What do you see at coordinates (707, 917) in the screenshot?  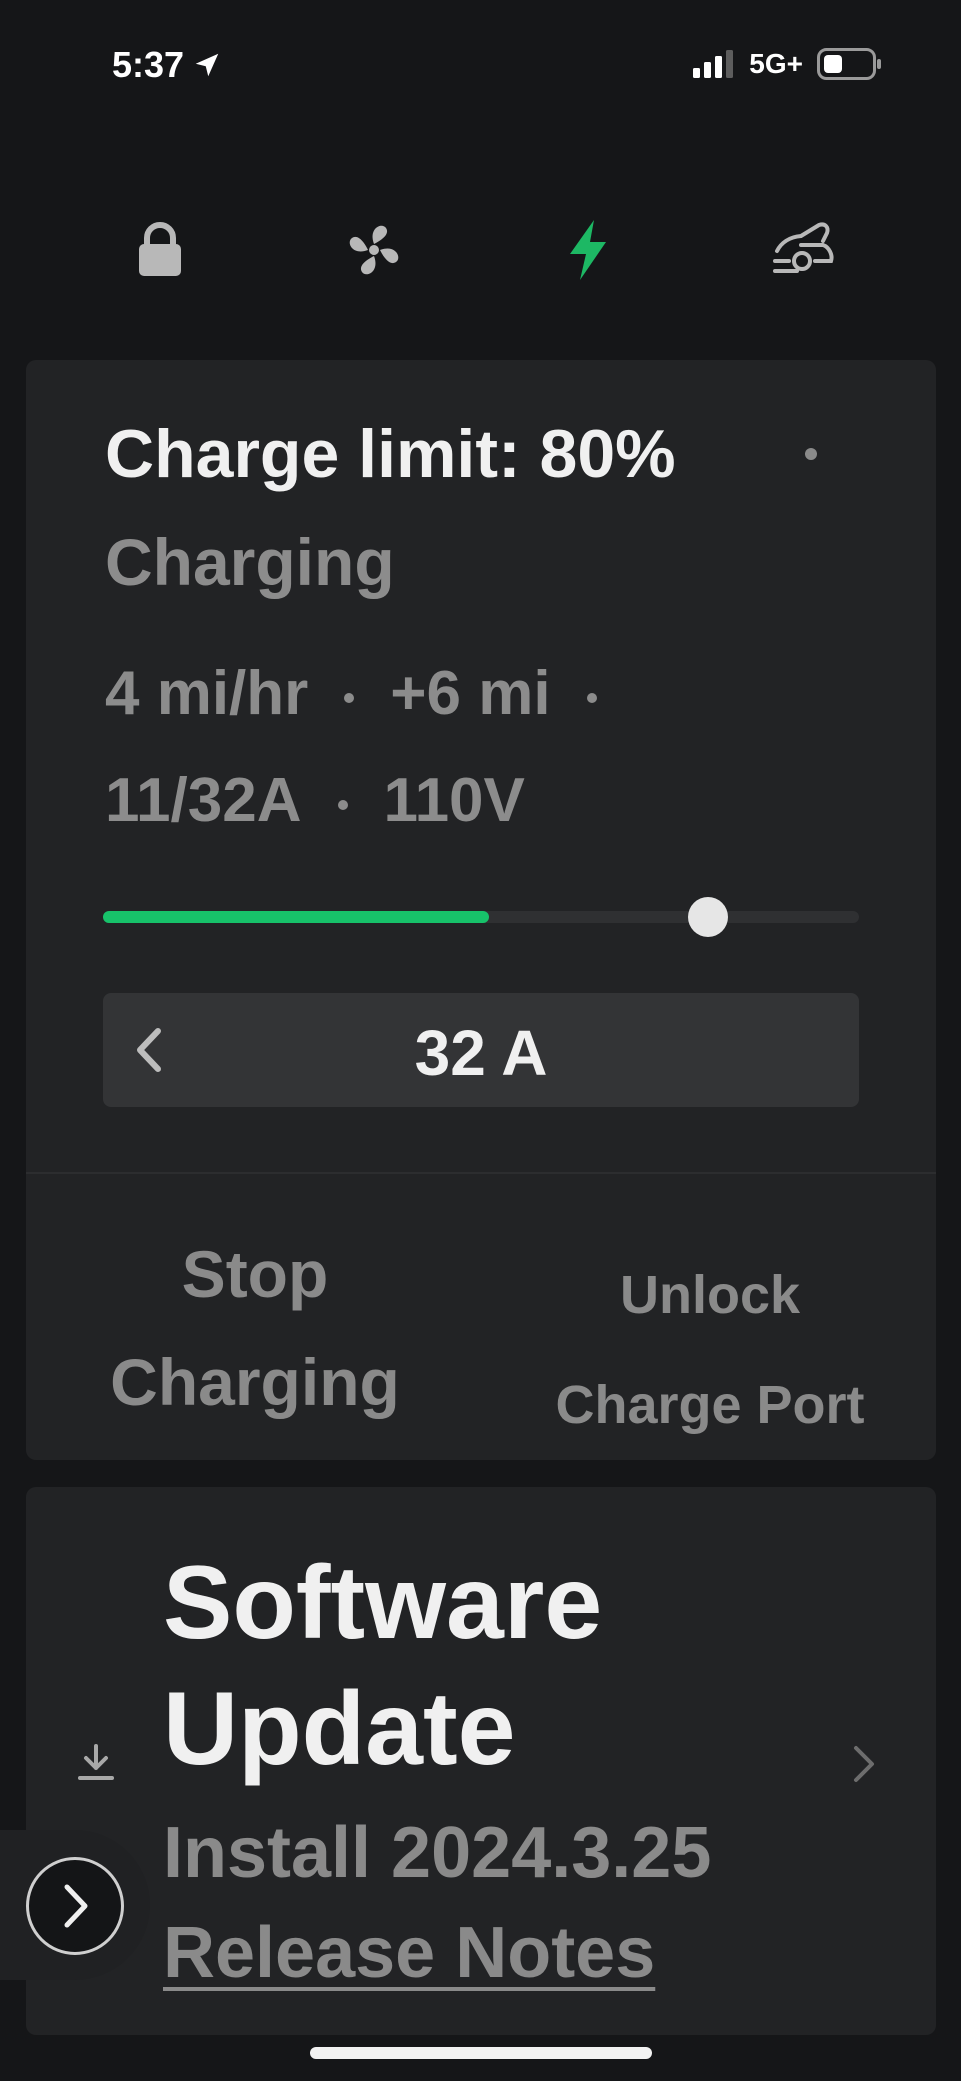 I see `charge-limit-slider-thumb` at bounding box center [707, 917].